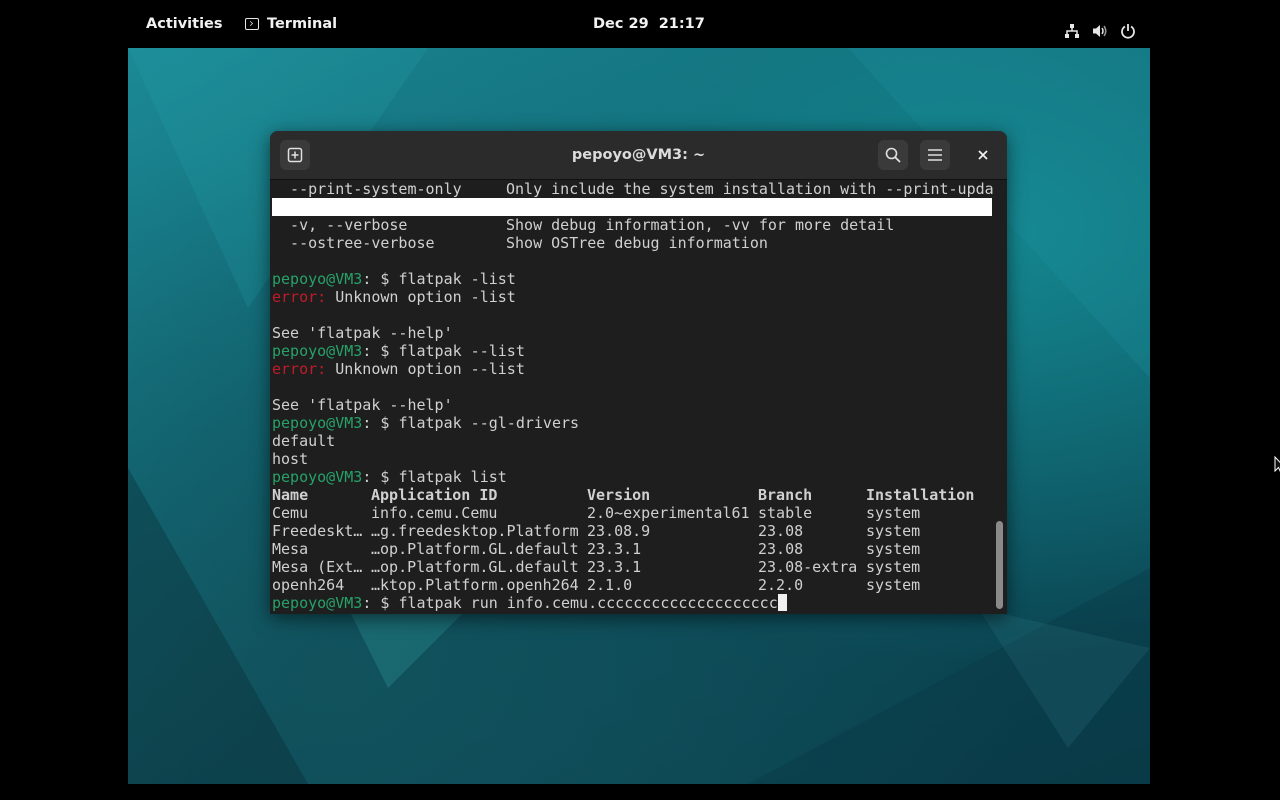 Image resolution: width=1280 pixels, height=800 pixels. What do you see at coordinates (633, 369) in the screenshot?
I see `error-line: error: Unknown option --list` at bounding box center [633, 369].